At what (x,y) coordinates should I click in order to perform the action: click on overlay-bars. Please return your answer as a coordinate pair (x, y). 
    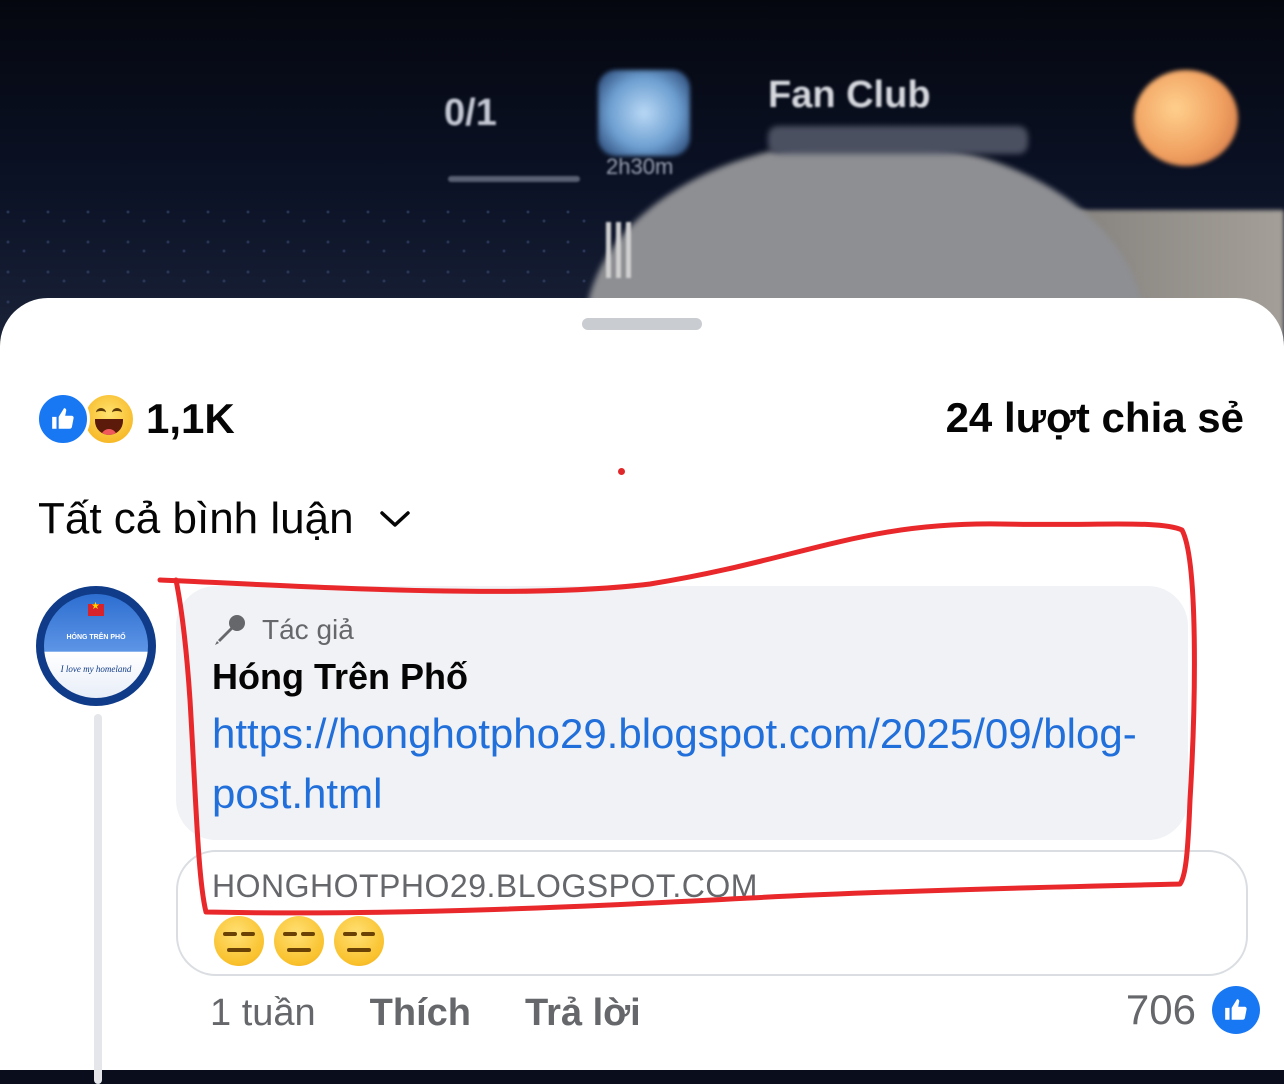
    Looking at the image, I should click on (621, 250).